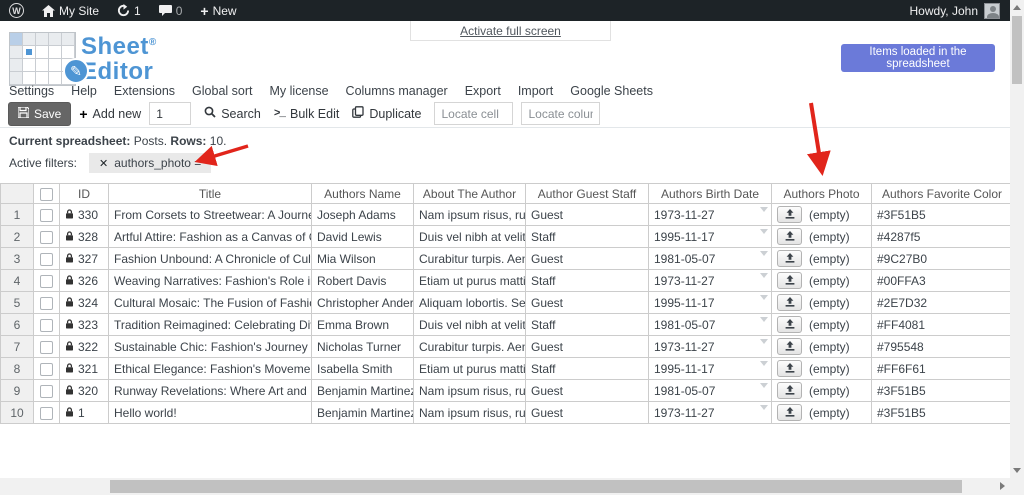  What do you see at coordinates (84, 346) in the screenshot?
I see `id-cell: 322` at bounding box center [84, 346].